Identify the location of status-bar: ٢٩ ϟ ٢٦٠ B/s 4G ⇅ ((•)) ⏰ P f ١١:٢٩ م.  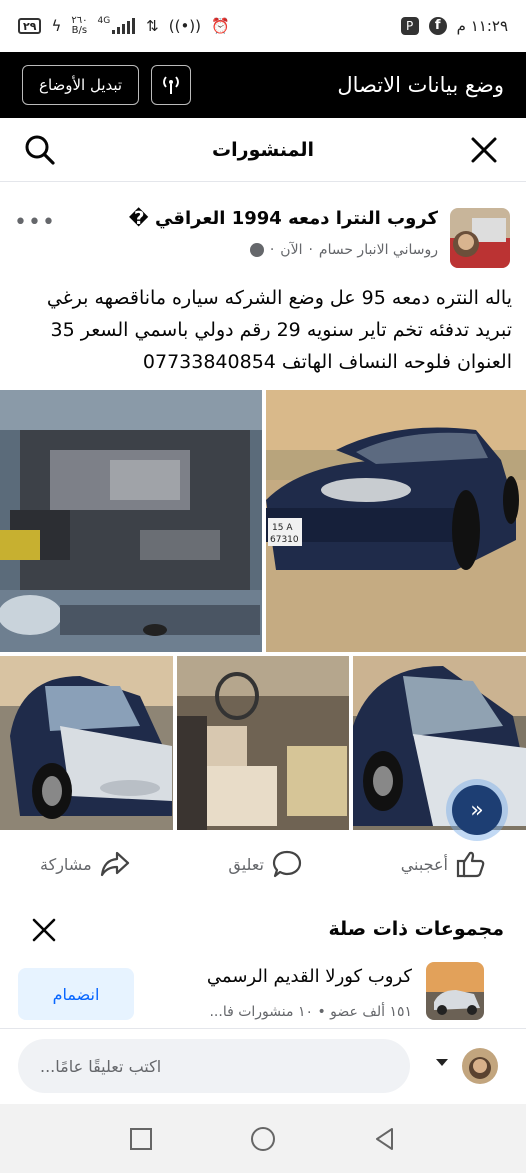
(263, 26).